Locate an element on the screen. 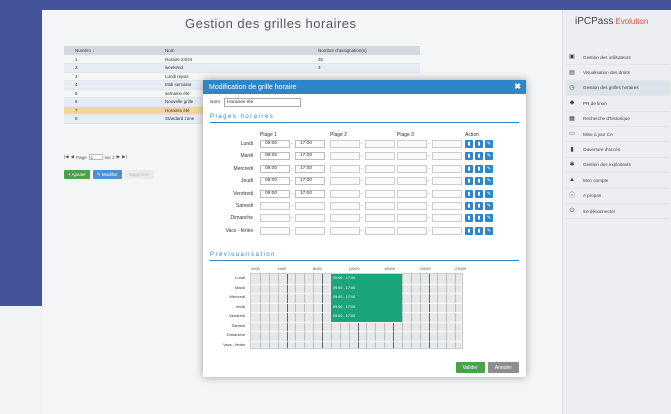 This screenshot has width=671, height=414. name-input: Horaires été is located at coordinates (263, 102).